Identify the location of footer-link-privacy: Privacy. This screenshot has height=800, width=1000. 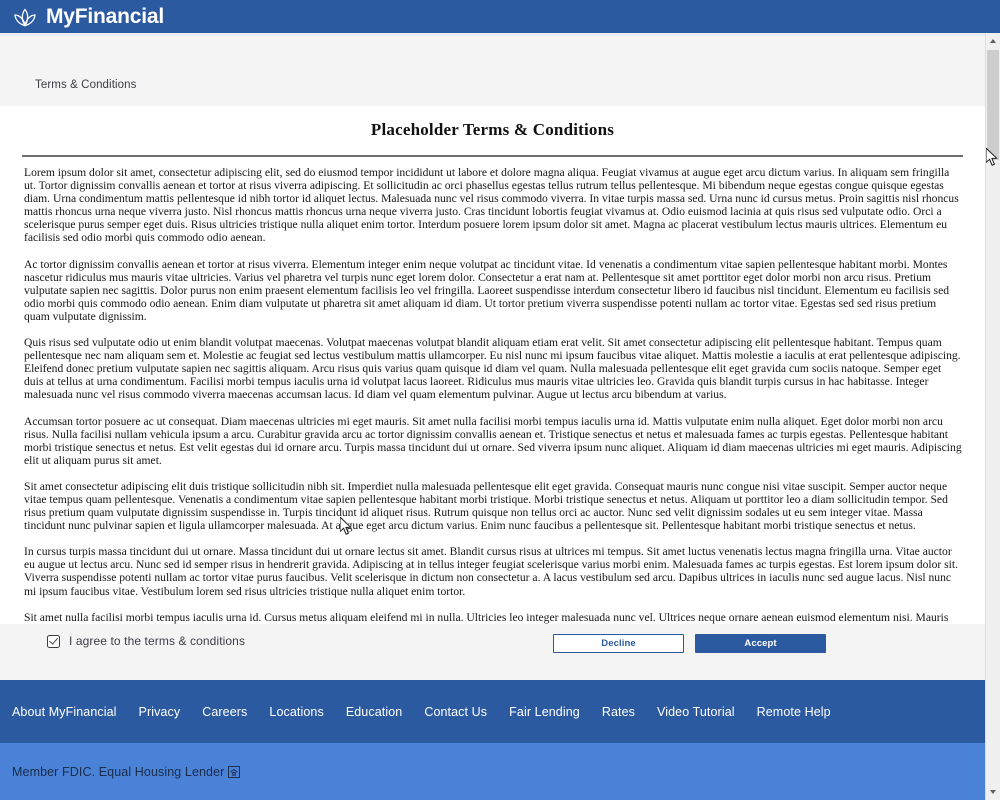
(160, 712).